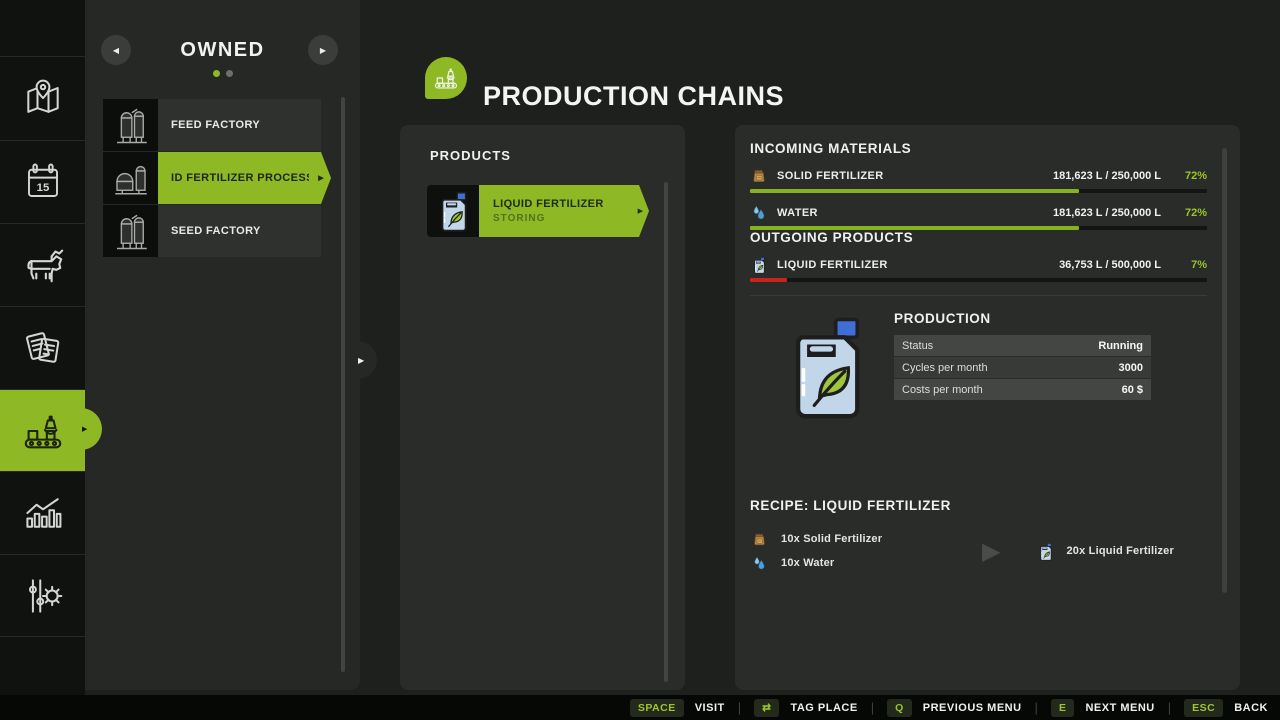 The width and height of the screenshot is (1280, 720). What do you see at coordinates (945, 367) in the screenshot?
I see `row-label: Cycles per month` at bounding box center [945, 367].